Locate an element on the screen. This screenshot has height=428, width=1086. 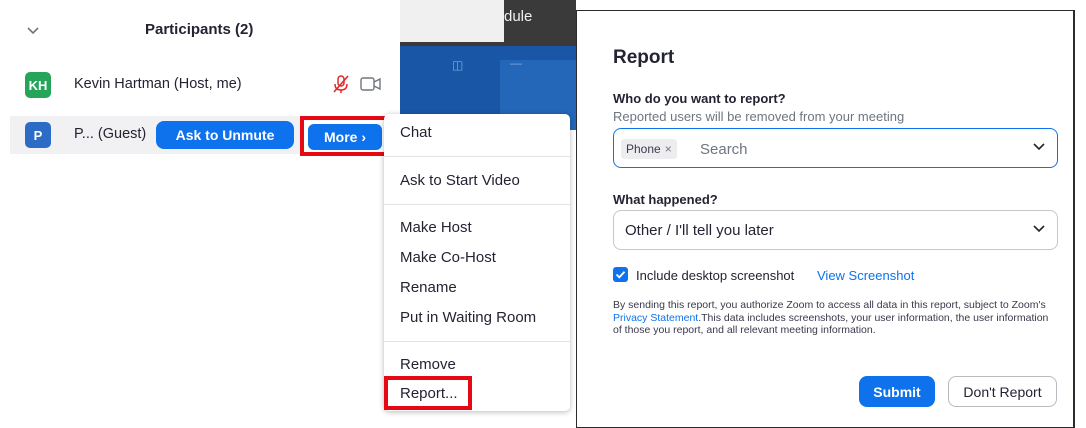
selected-participant-chip: Phone × is located at coordinates (649, 149).